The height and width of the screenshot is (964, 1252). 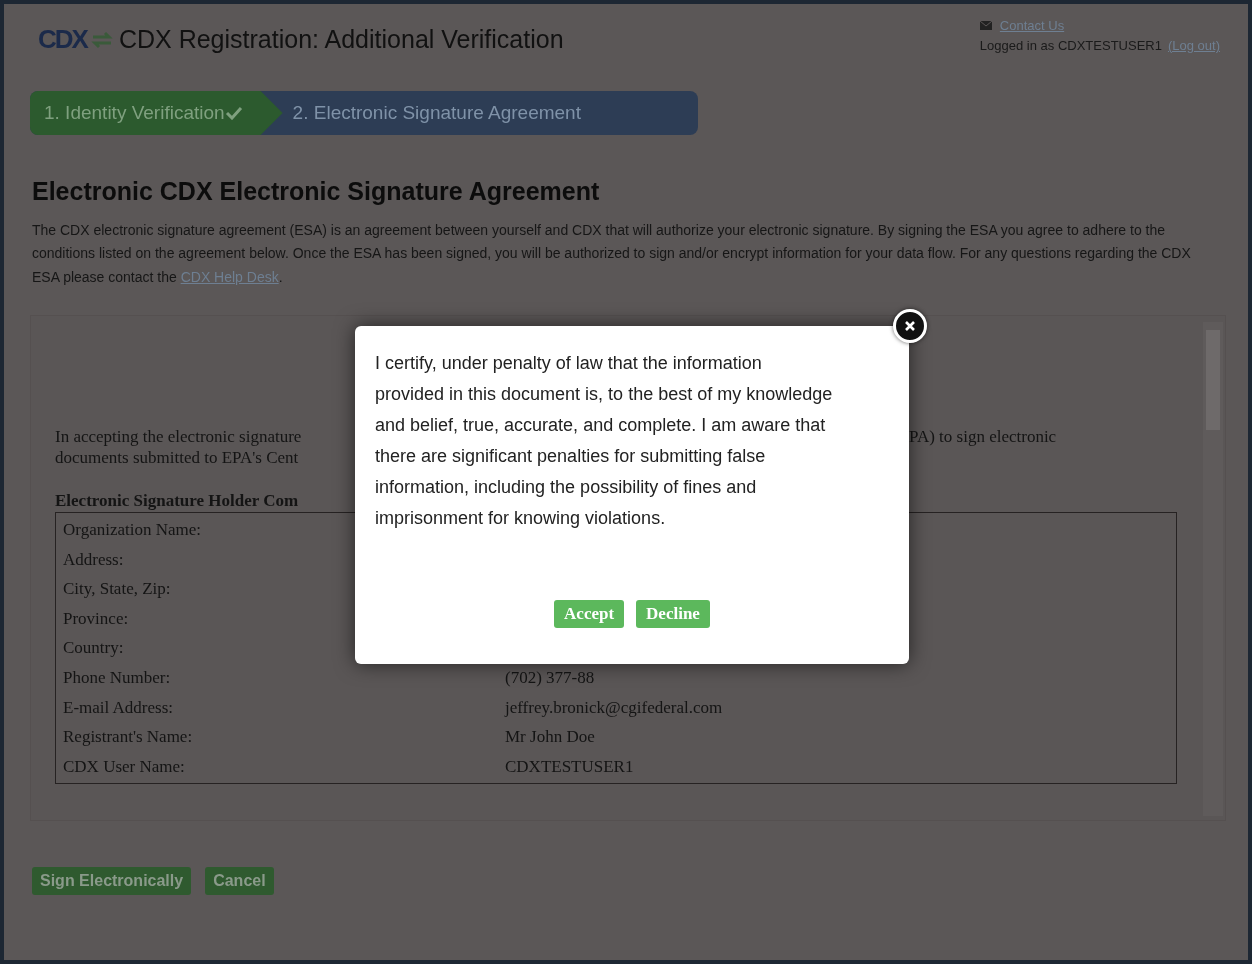 I want to click on document-text: documents submitted to EPA's Cent, so click(x=177, y=457).